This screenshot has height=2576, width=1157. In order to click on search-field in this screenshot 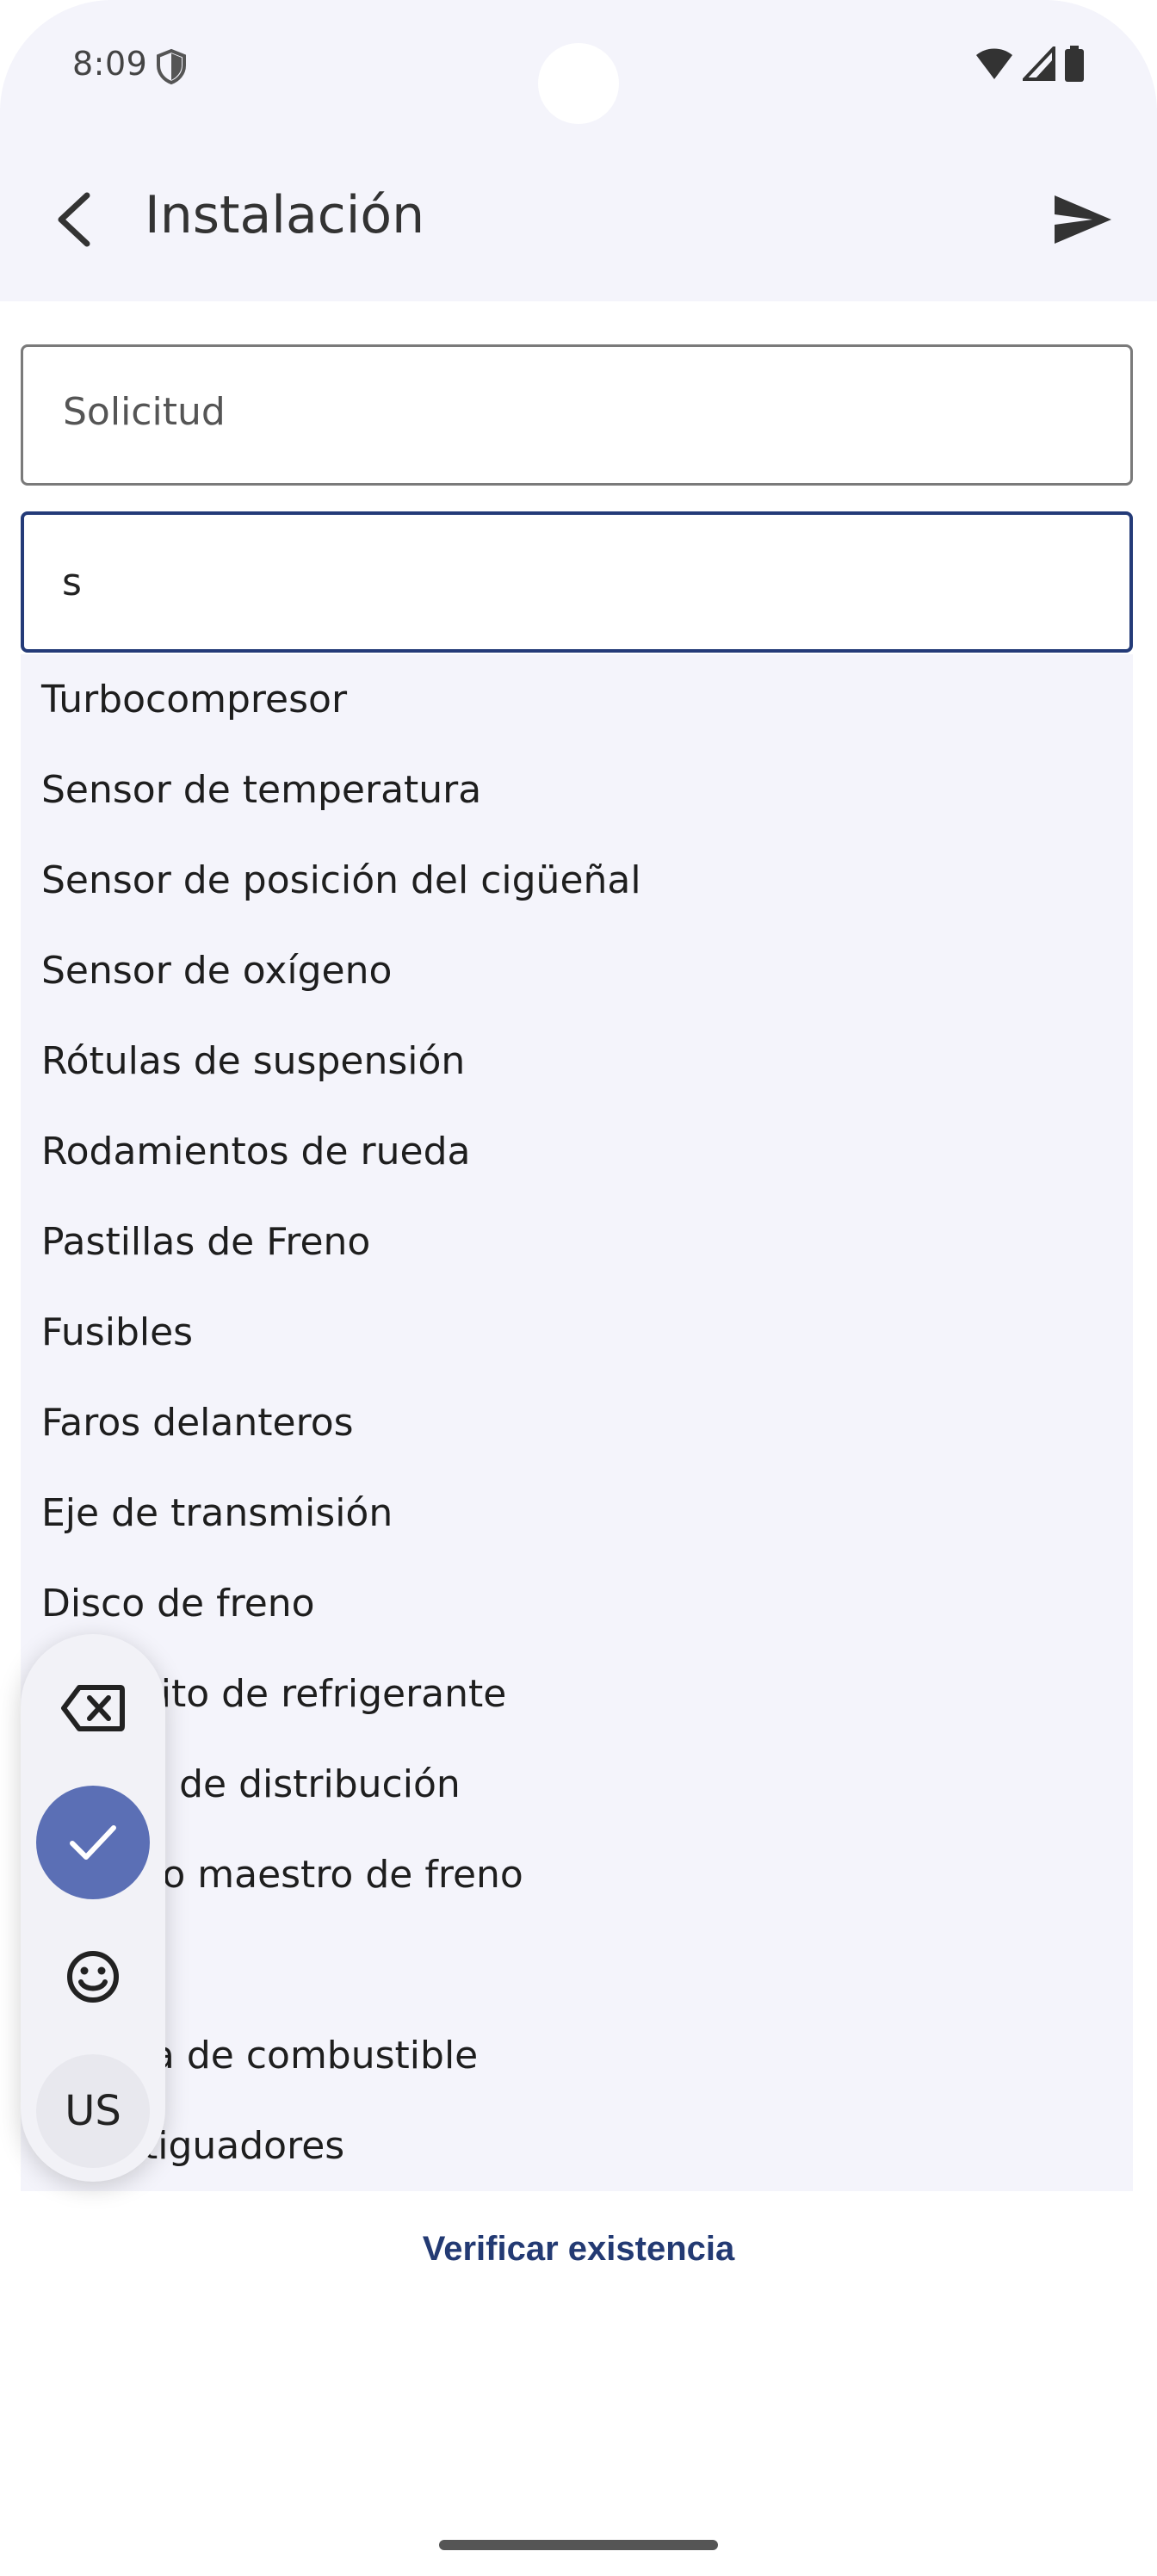, I will do `click(577, 582)`.